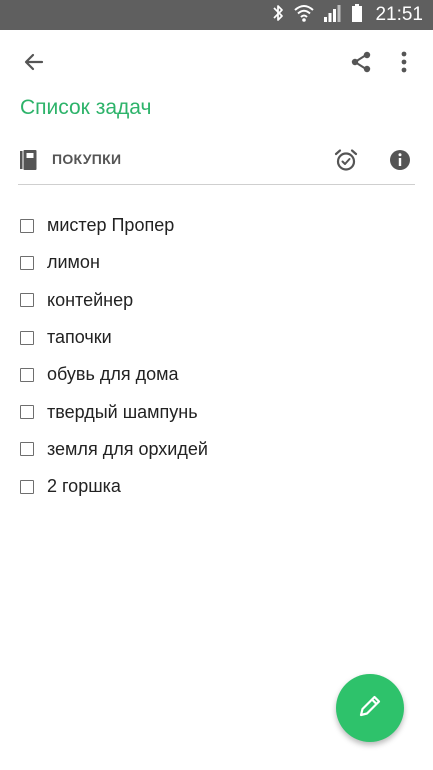  What do you see at coordinates (122, 412) in the screenshot?
I see `task-text: твердый шампунь` at bounding box center [122, 412].